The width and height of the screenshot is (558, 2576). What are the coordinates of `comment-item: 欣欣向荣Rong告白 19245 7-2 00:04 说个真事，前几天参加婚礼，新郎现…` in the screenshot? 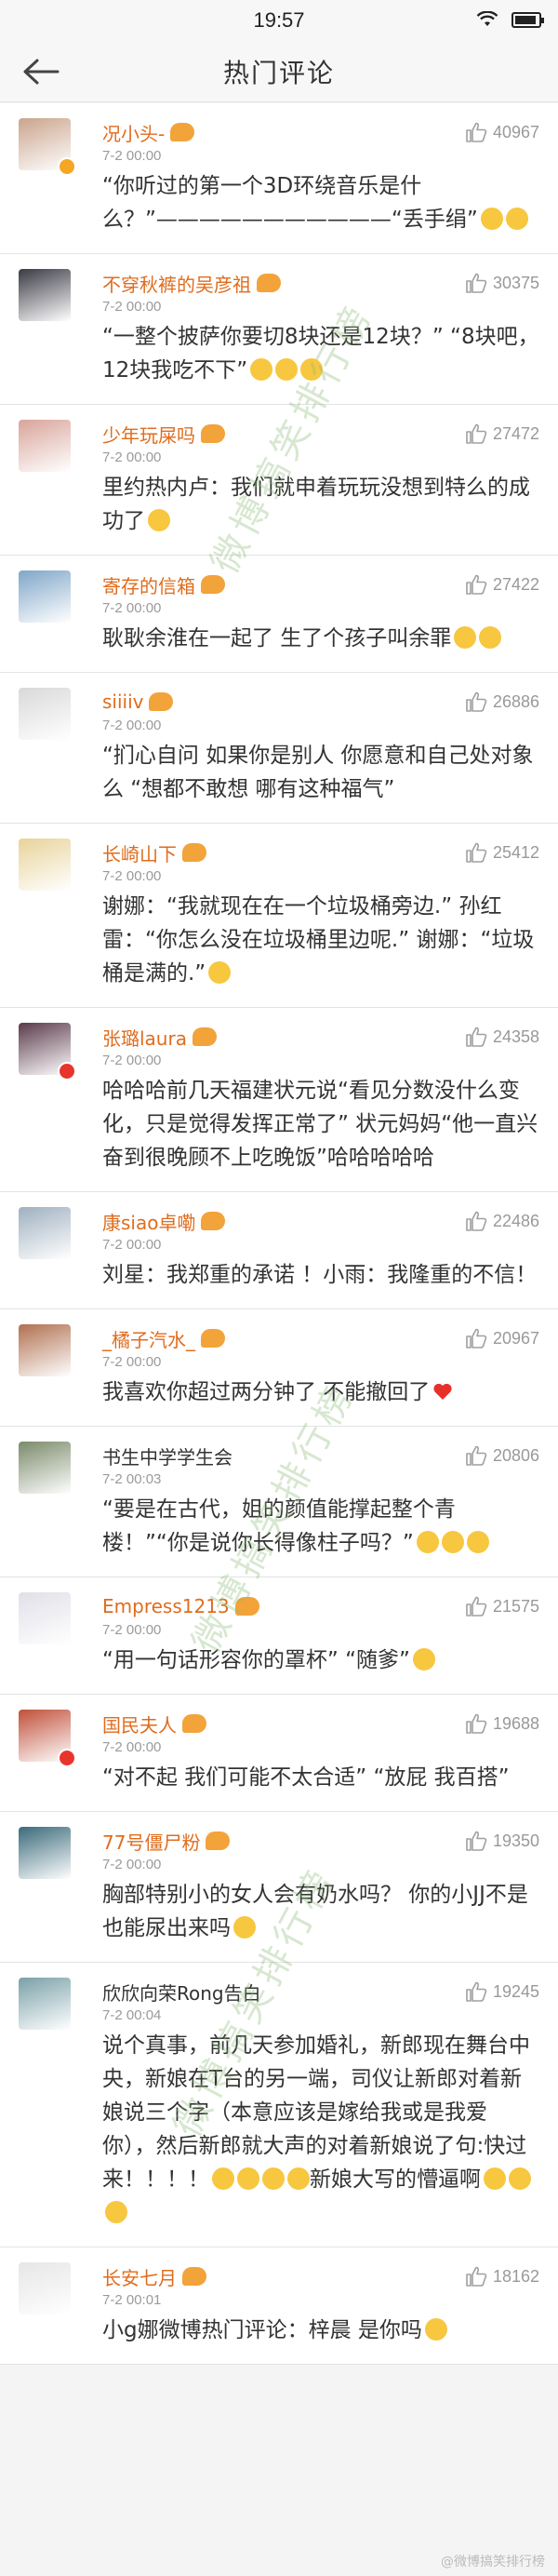 It's located at (279, 2105).